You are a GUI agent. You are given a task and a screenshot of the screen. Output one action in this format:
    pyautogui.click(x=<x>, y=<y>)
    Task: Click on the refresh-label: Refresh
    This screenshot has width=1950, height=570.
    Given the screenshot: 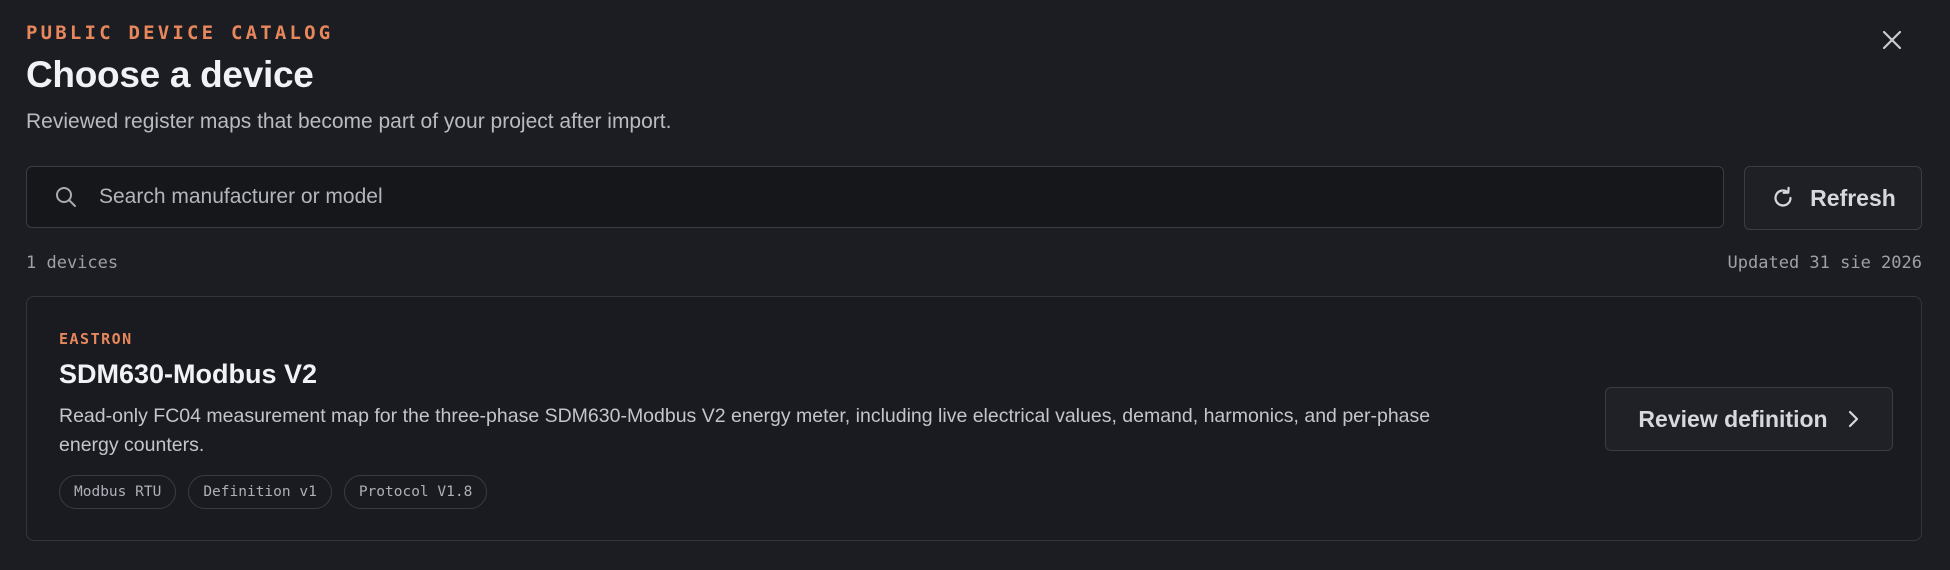 What is the action you would take?
    pyautogui.click(x=1853, y=197)
    